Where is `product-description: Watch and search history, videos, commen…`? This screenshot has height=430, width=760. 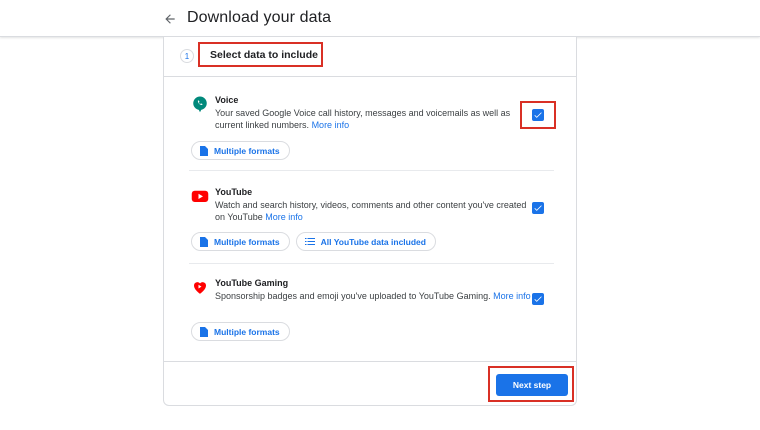
product-description: Watch and search history, videos, commen… is located at coordinates (375, 211).